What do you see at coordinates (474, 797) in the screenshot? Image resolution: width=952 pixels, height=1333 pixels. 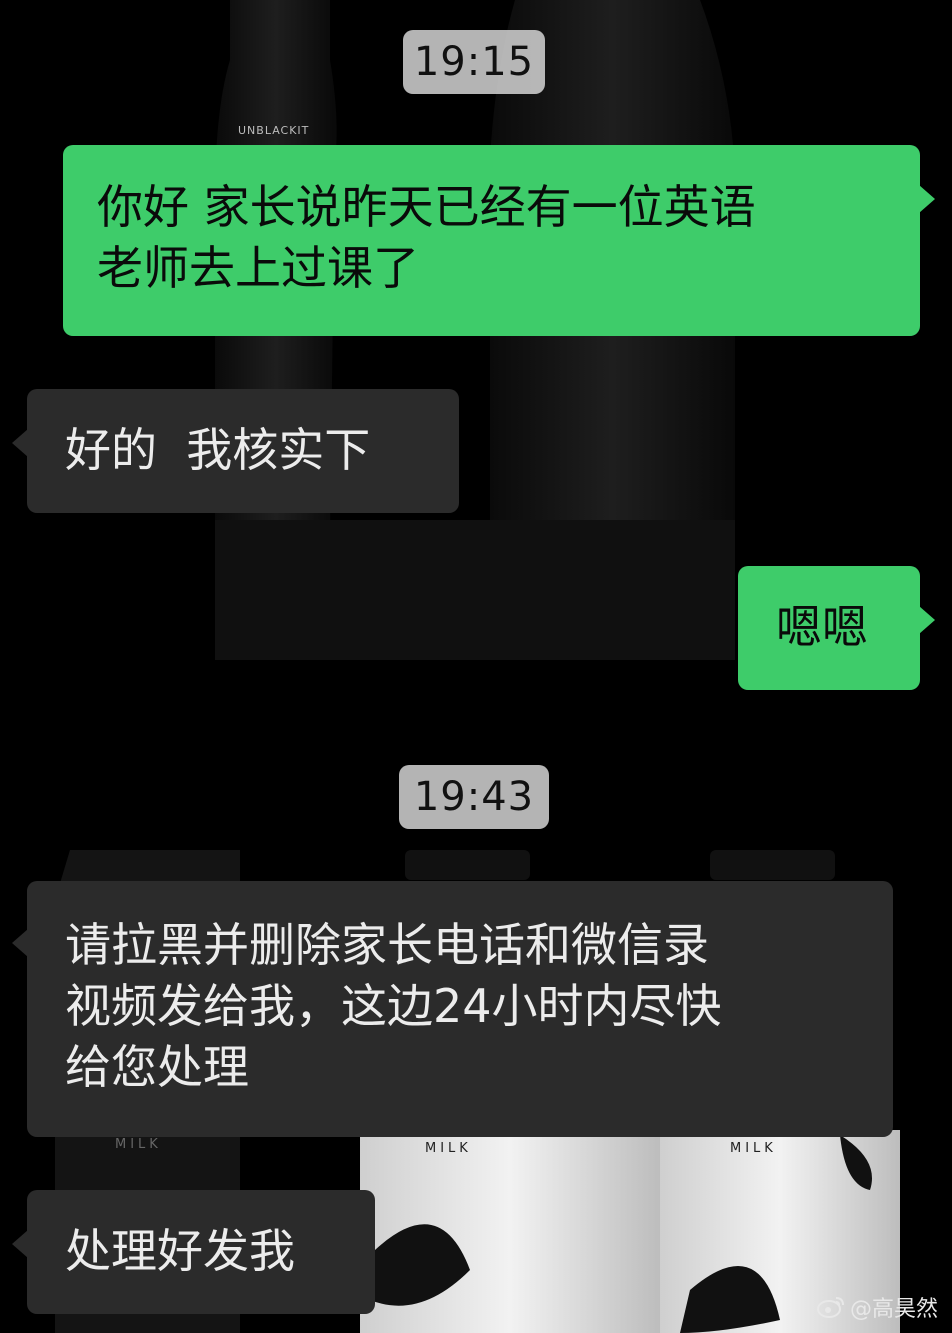 I see `chat-timestamp: 19:43` at bounding box center [474, 797].